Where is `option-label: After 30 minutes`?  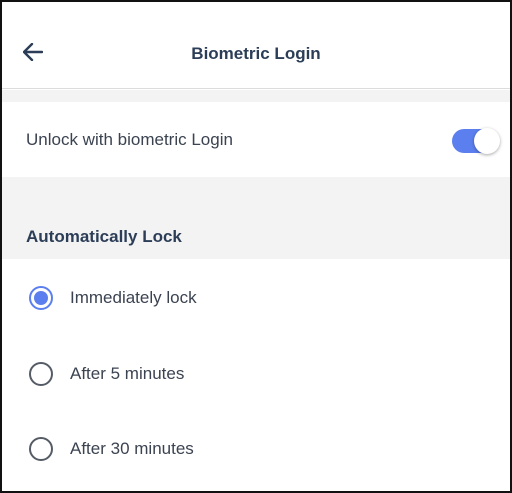 option-label: After 30 minutes is located at coordinates (132, 448).